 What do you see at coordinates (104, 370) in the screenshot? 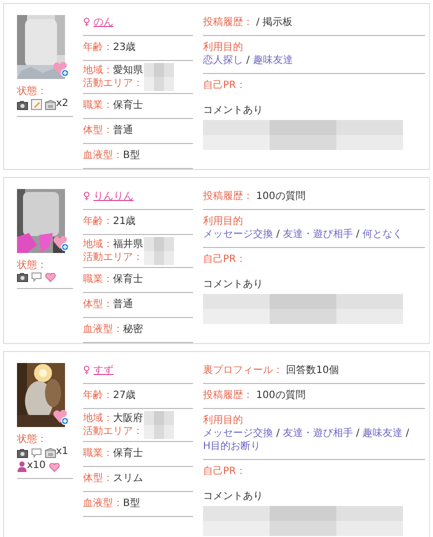
I see `profile-name-link: すず` at bounding box center [104, 370].